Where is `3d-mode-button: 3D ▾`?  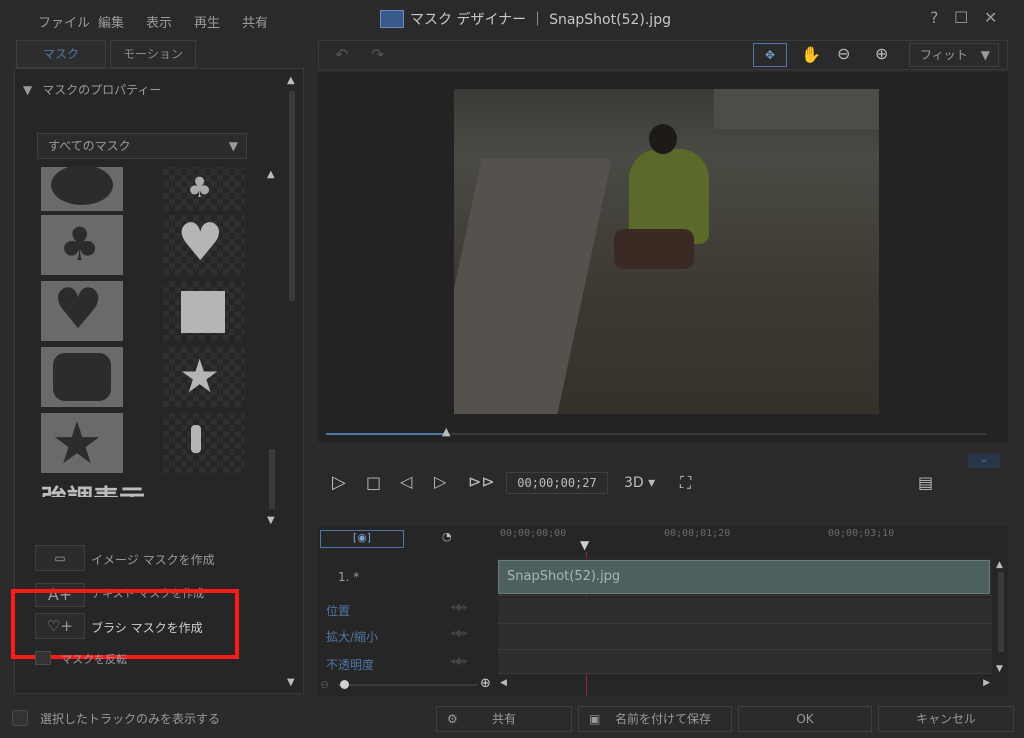
3d-mode-button: 3D ▾ is located at coordinates (639, 483).